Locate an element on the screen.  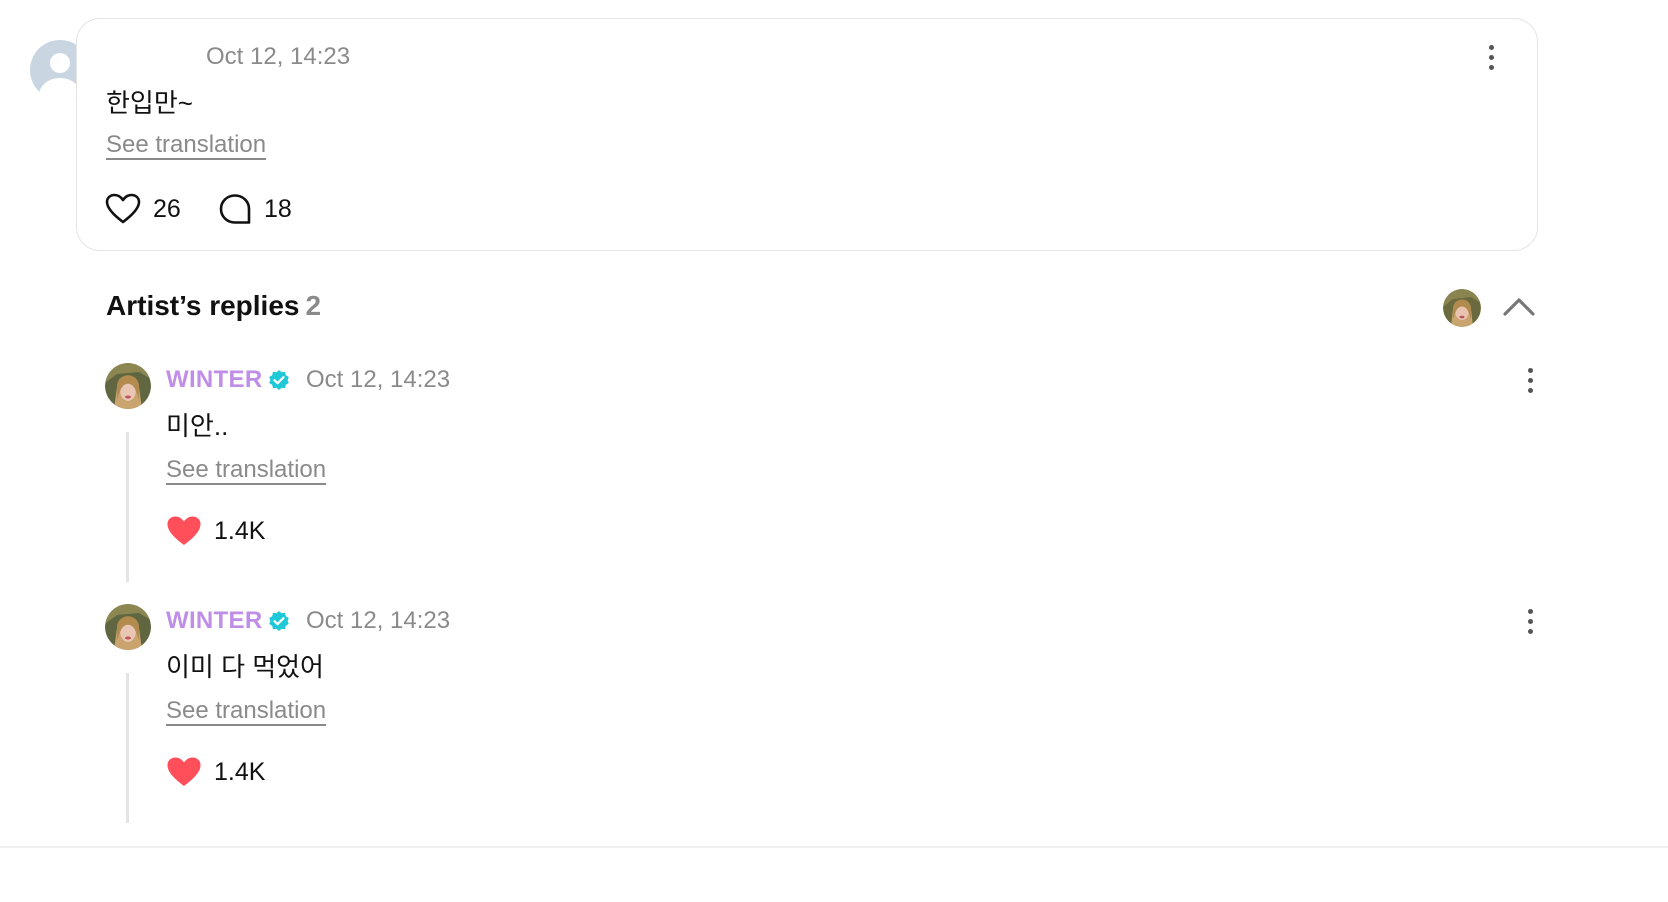
artist-replies-title: Artist’s replies 2 is located at coordinates (213, 306).